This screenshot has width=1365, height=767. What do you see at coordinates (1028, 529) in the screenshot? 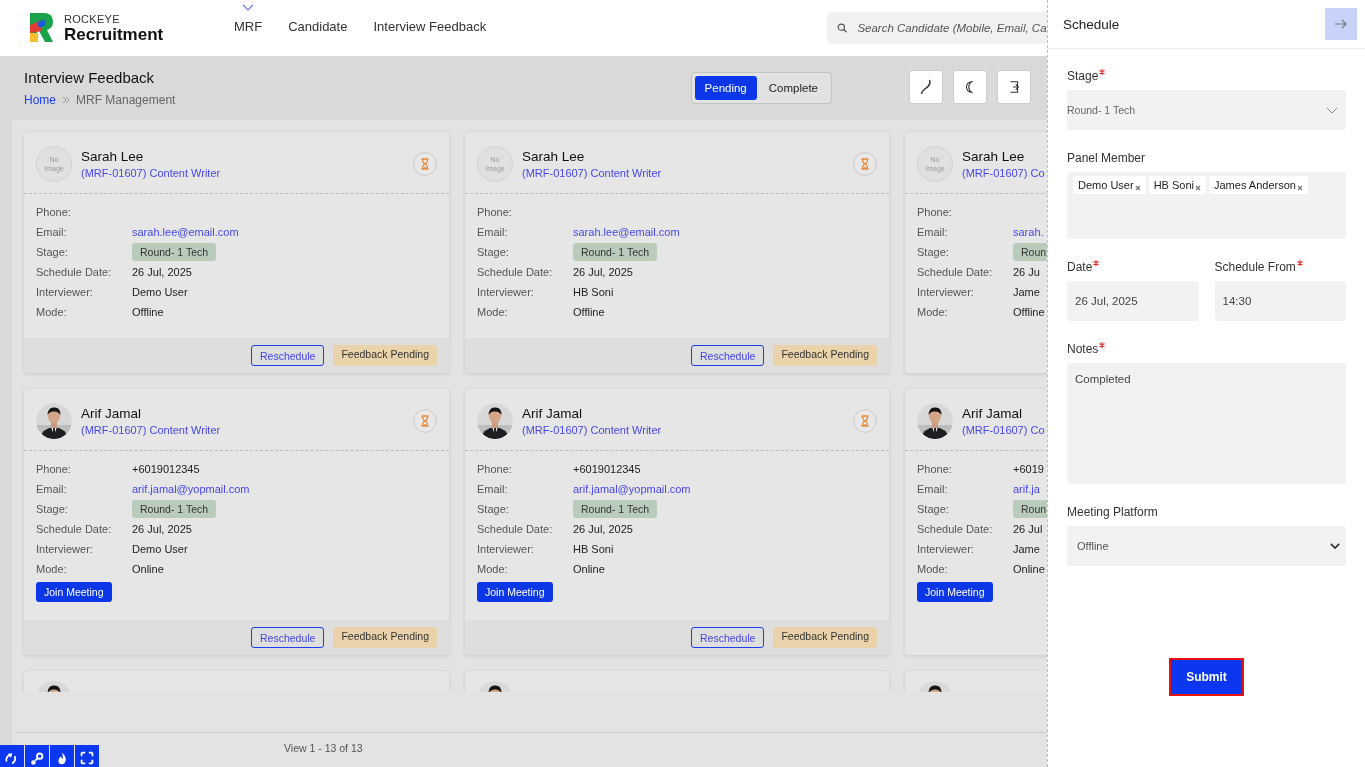
I see `field-value: 26 Jul` at bounding box center [1028, 529].